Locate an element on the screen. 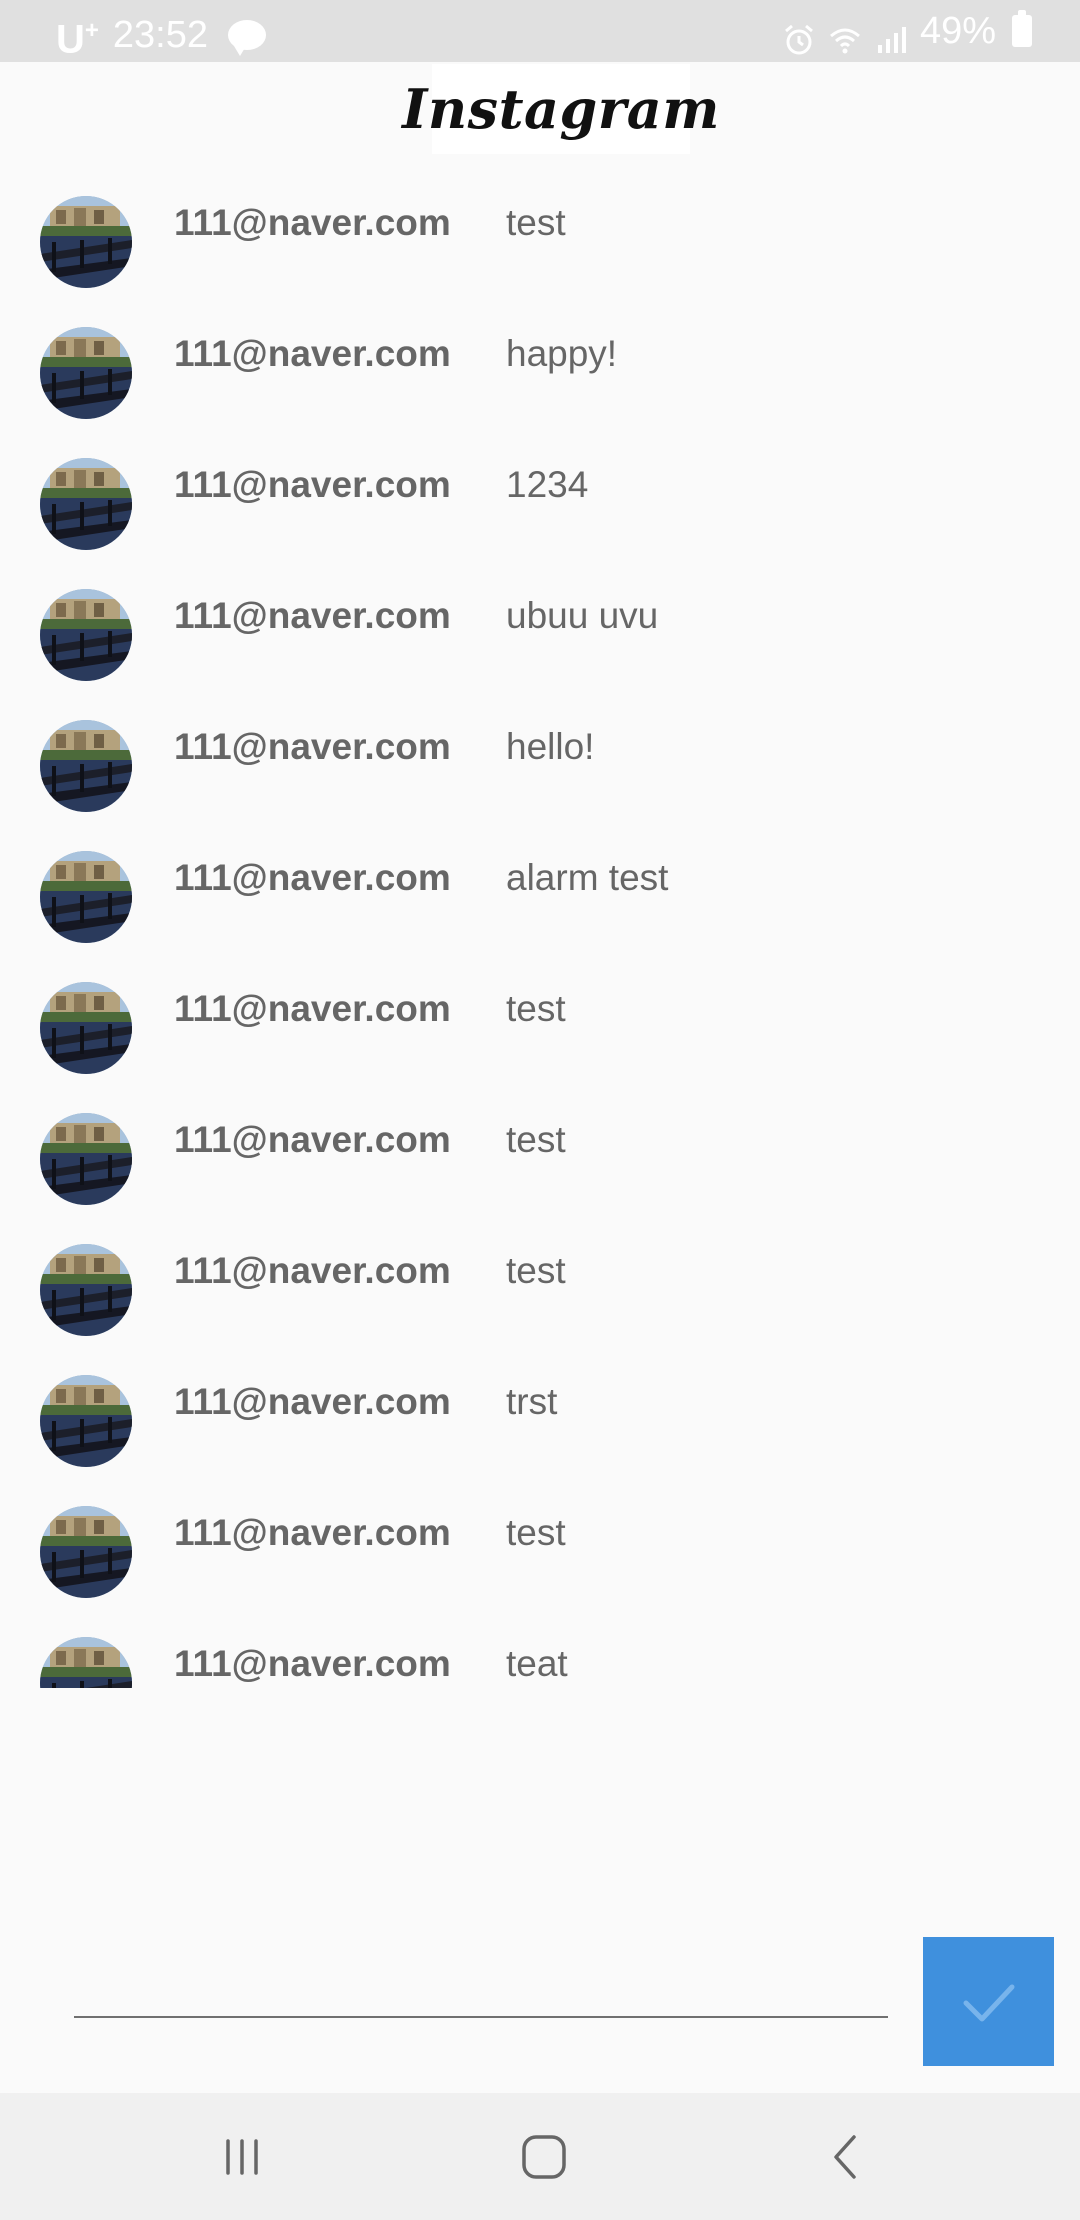 The image size is (1080, 2220). comment-text: hello! is located at coordinates (550, 746).